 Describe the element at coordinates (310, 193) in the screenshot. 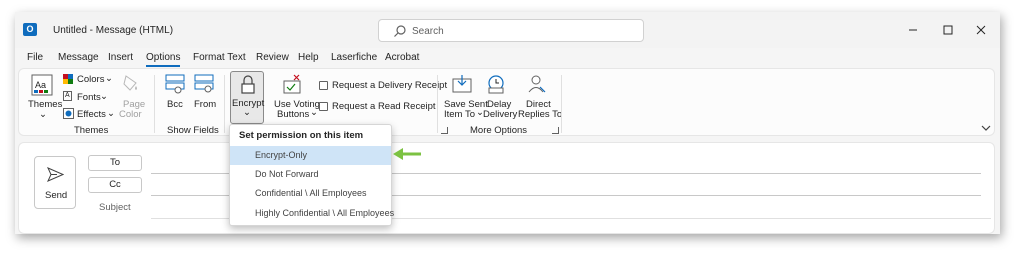

I see `menu-item-confidential: Confidential \ All Employees` at that location.